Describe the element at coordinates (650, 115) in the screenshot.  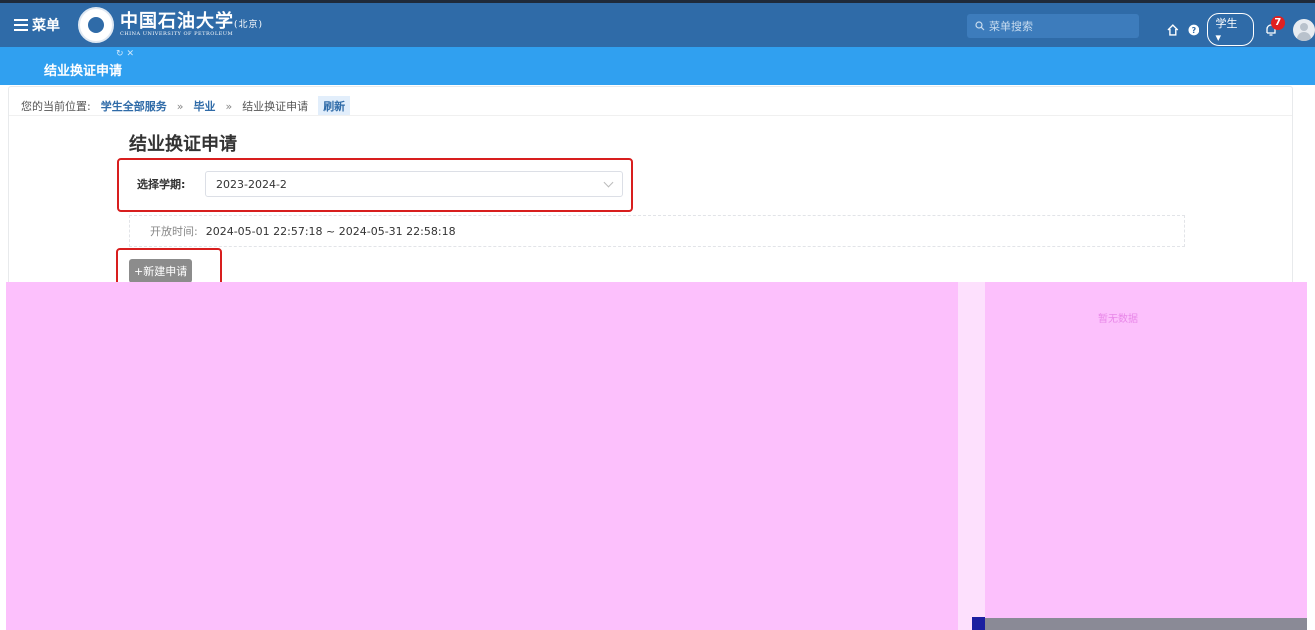
I see `breadcrumb-divider` at that location.